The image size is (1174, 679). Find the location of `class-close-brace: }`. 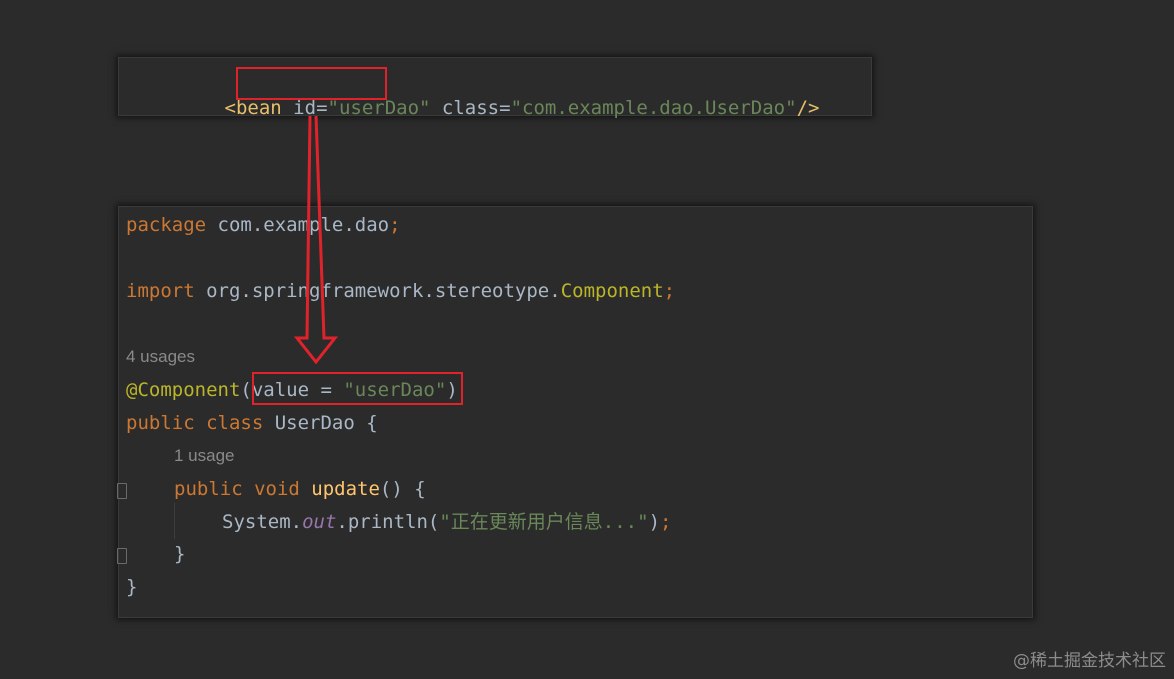

class-close-brace: } is located at coordinates (132, 587).